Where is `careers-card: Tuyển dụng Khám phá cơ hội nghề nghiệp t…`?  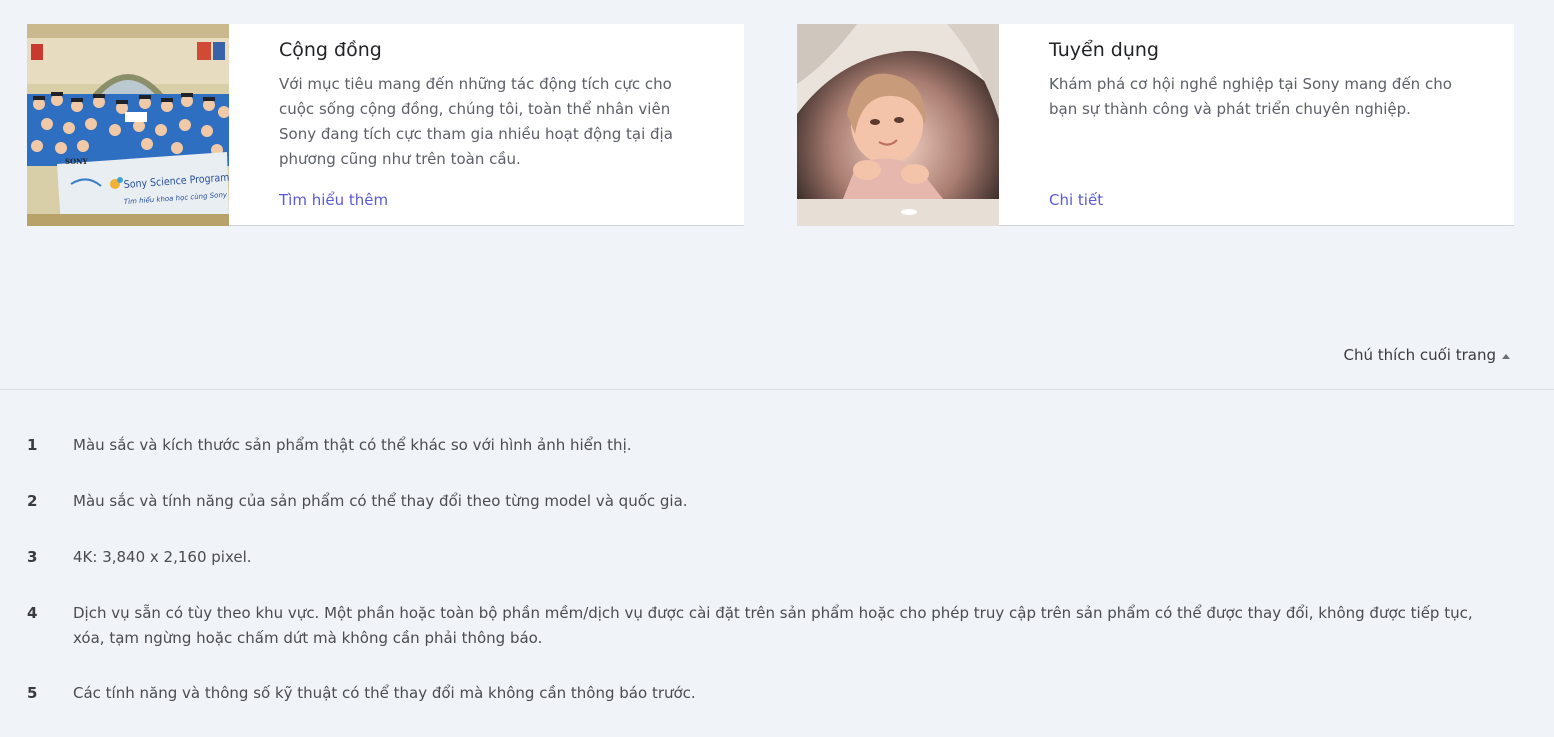 careers-card: Tuyển dụng Khám phá cơ hội nghề nghiệp t… is located at coordinates (1155, 125).